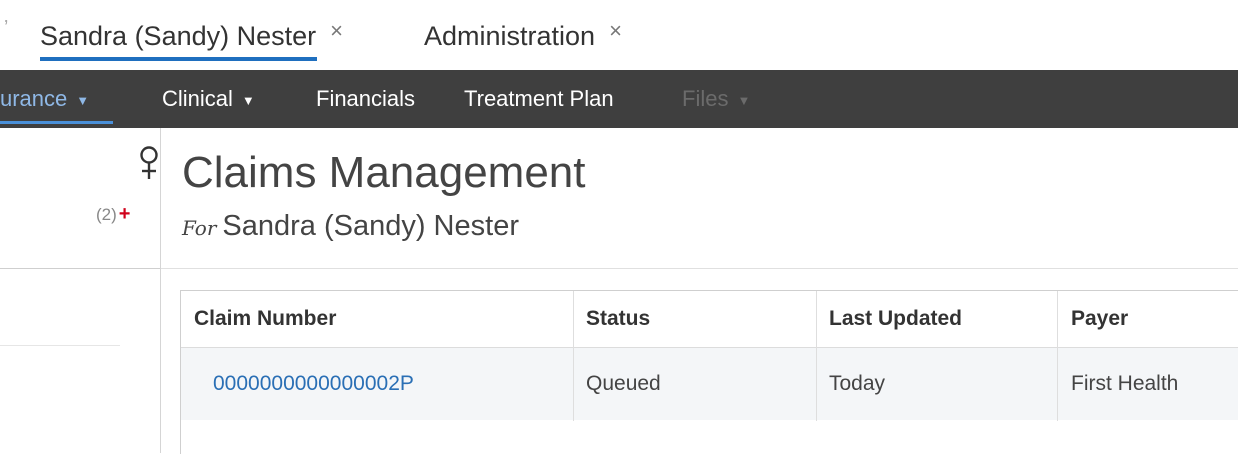  What do you see at coordinates (895, 319) in the screenshot?
I see `column-header-last-updated: Last Updated` at bounding box center [895, 319].